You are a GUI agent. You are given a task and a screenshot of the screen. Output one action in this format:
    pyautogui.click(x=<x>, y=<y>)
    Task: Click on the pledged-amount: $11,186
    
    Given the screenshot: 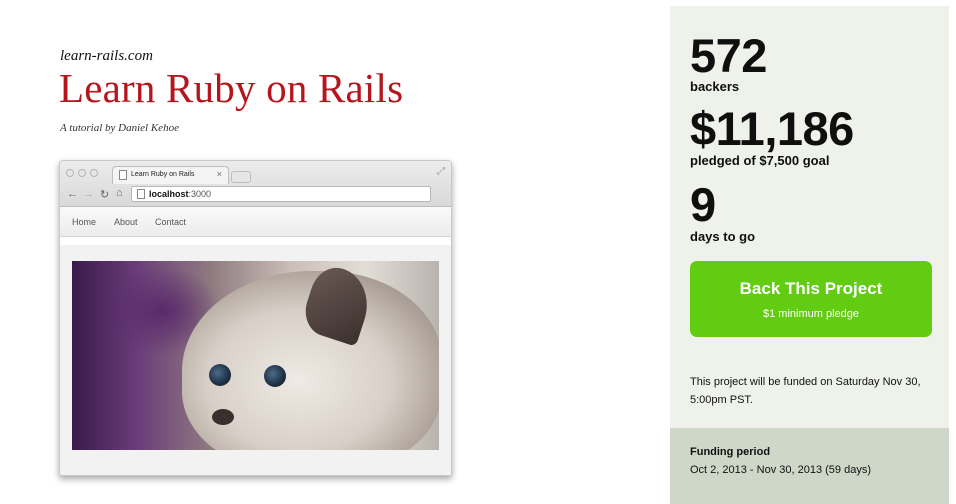 What is the action you would take?
    pyautogui.click(x=772, y=128)
    